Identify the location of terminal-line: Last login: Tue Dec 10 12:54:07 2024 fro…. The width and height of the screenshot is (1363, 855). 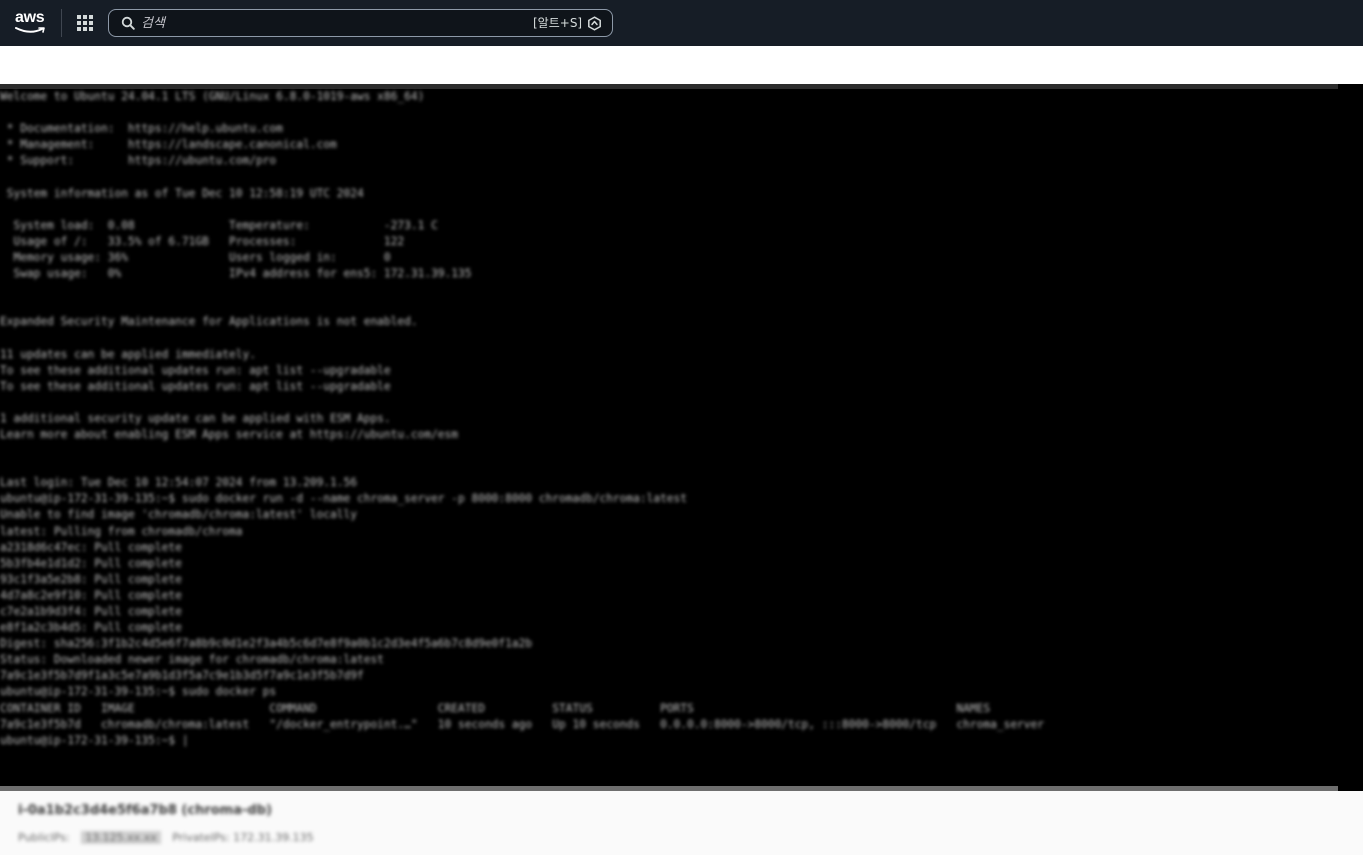
(178, 483).